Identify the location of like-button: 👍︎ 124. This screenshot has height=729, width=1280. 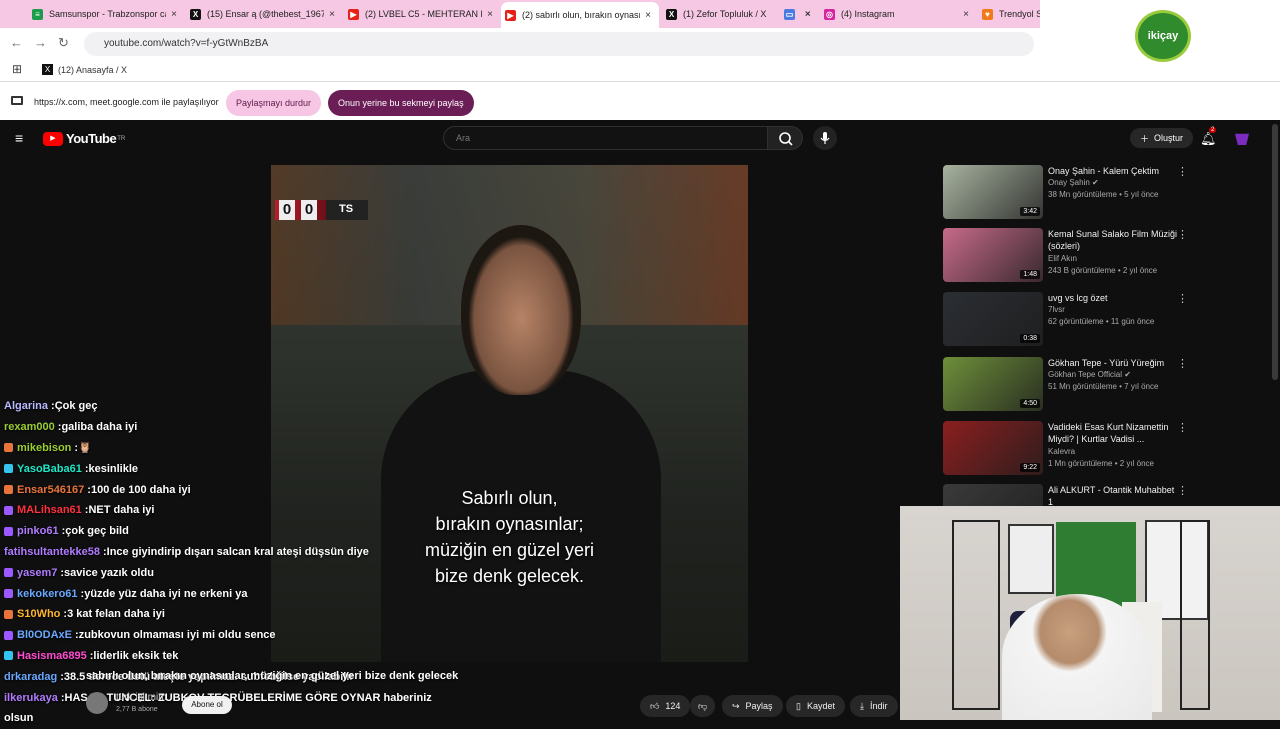
(665, 706).